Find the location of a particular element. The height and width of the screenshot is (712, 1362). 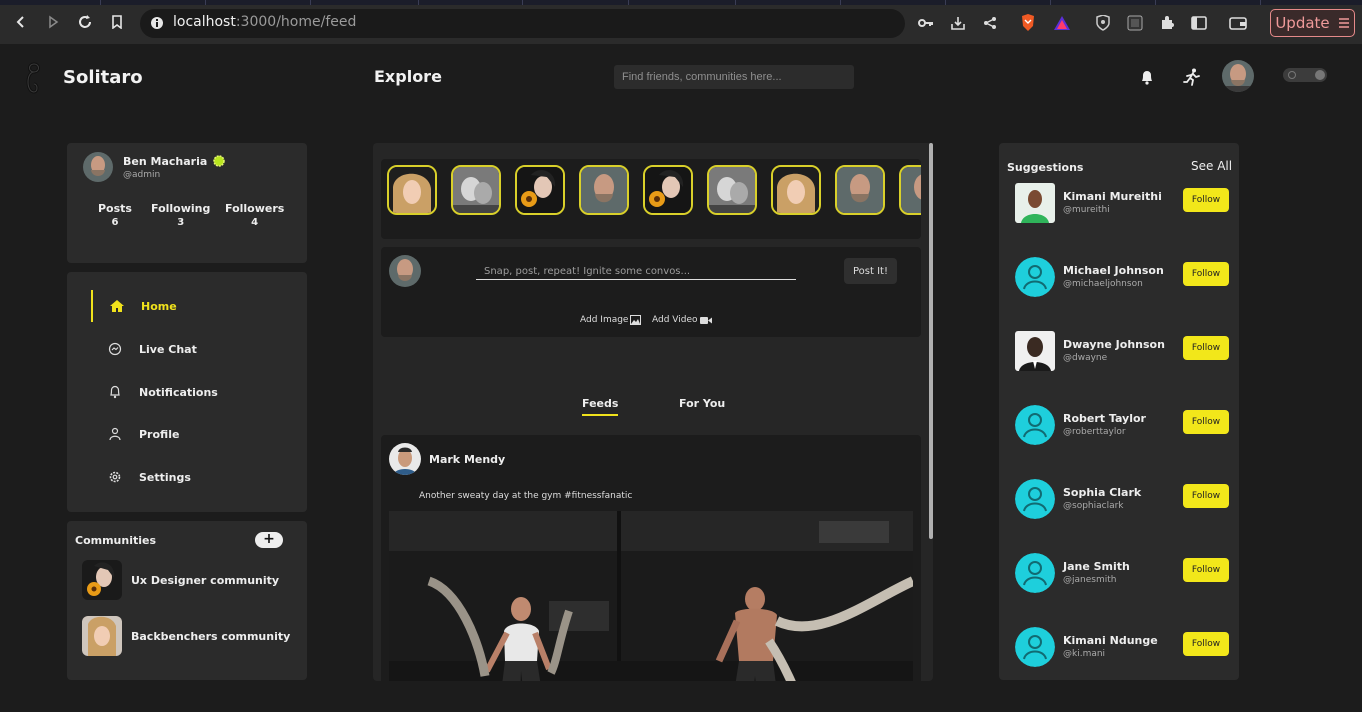

community-name: Backbenchers community is located at coordinates (211, 636).